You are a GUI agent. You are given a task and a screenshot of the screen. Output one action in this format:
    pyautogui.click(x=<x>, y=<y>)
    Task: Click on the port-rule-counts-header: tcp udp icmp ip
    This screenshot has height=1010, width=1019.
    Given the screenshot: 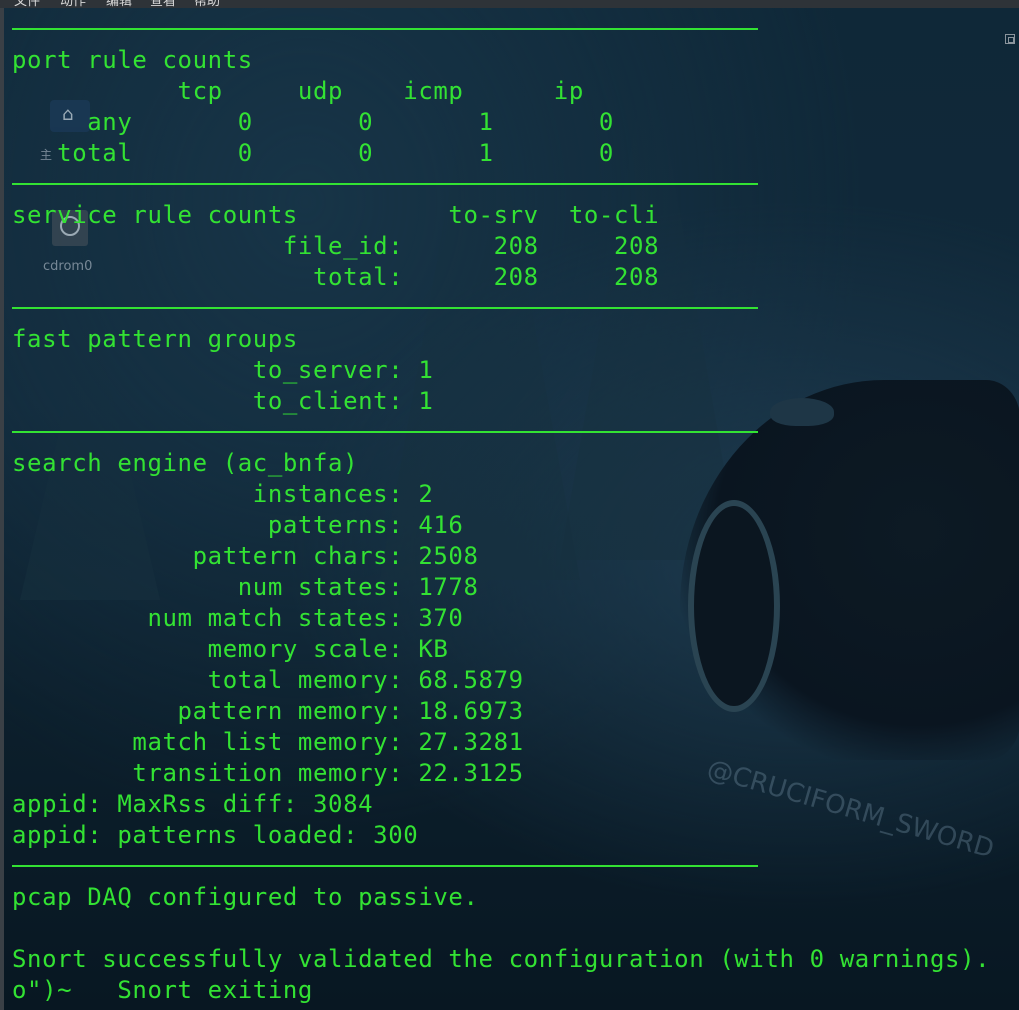 What is the action you would take?
    pyautogui.click(x=298, y=91)
    